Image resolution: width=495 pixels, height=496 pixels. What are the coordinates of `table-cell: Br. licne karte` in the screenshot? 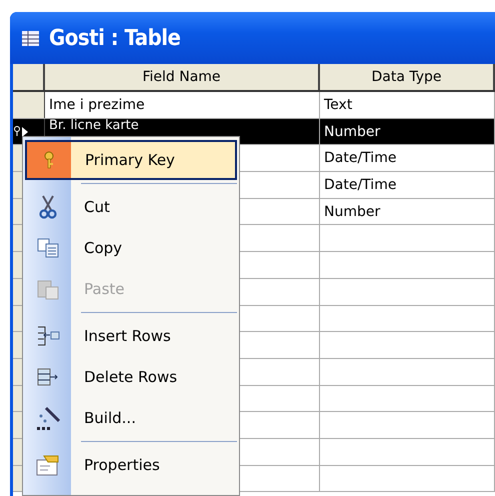 It's located at (94, 125).